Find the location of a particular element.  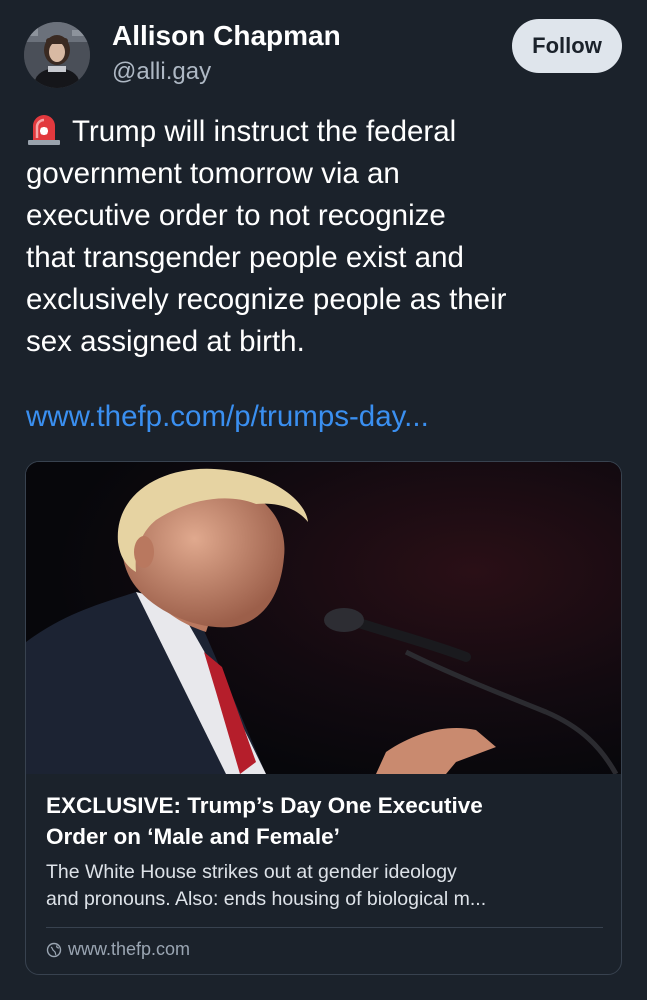

post-text-line-2: government tomorrow via an is located at coordinates (213, 173).